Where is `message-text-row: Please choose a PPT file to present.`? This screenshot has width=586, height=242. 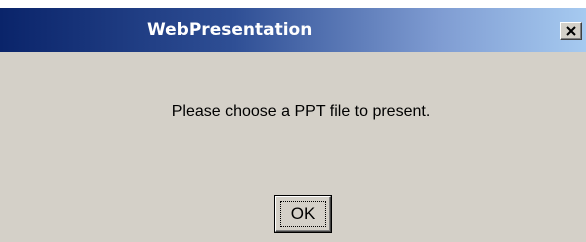 message-text-row: Please choose a PPT file to present. is located at coordinates (293, 112).